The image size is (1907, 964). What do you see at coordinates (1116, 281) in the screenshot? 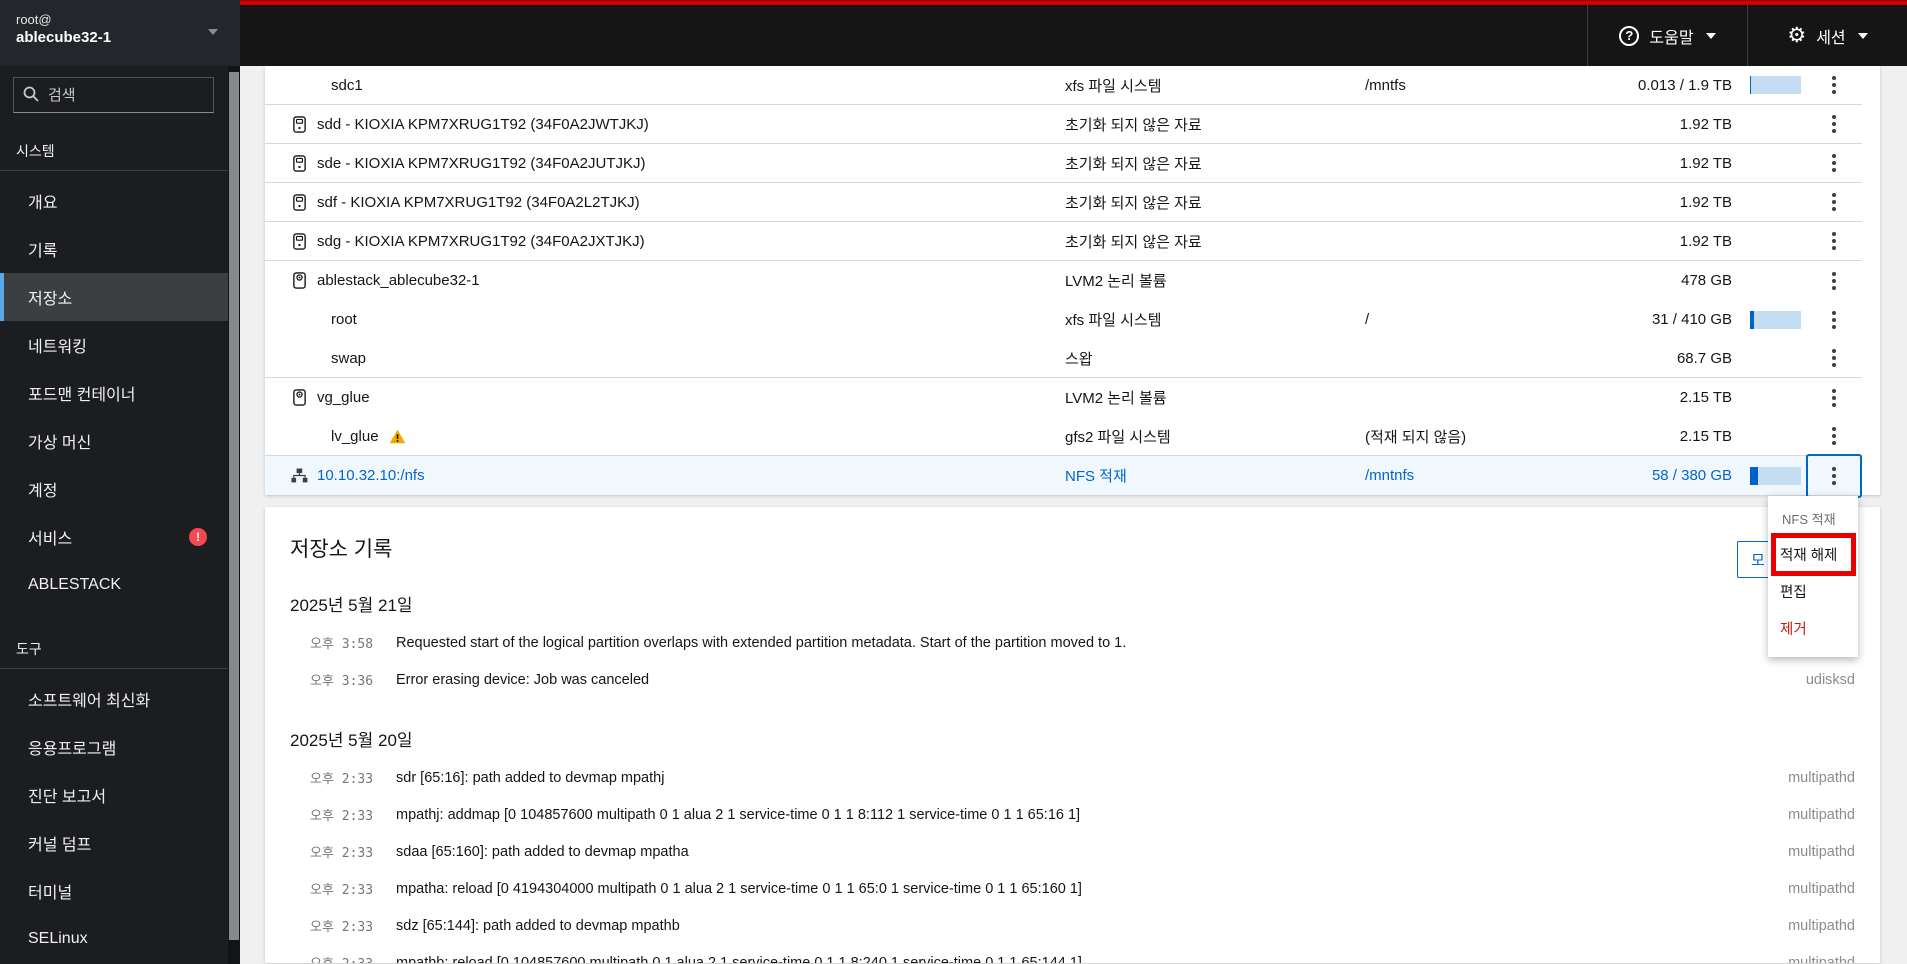
I see `content-type: LVM2 논리 볼륨` at bounding box center [1116, 281].